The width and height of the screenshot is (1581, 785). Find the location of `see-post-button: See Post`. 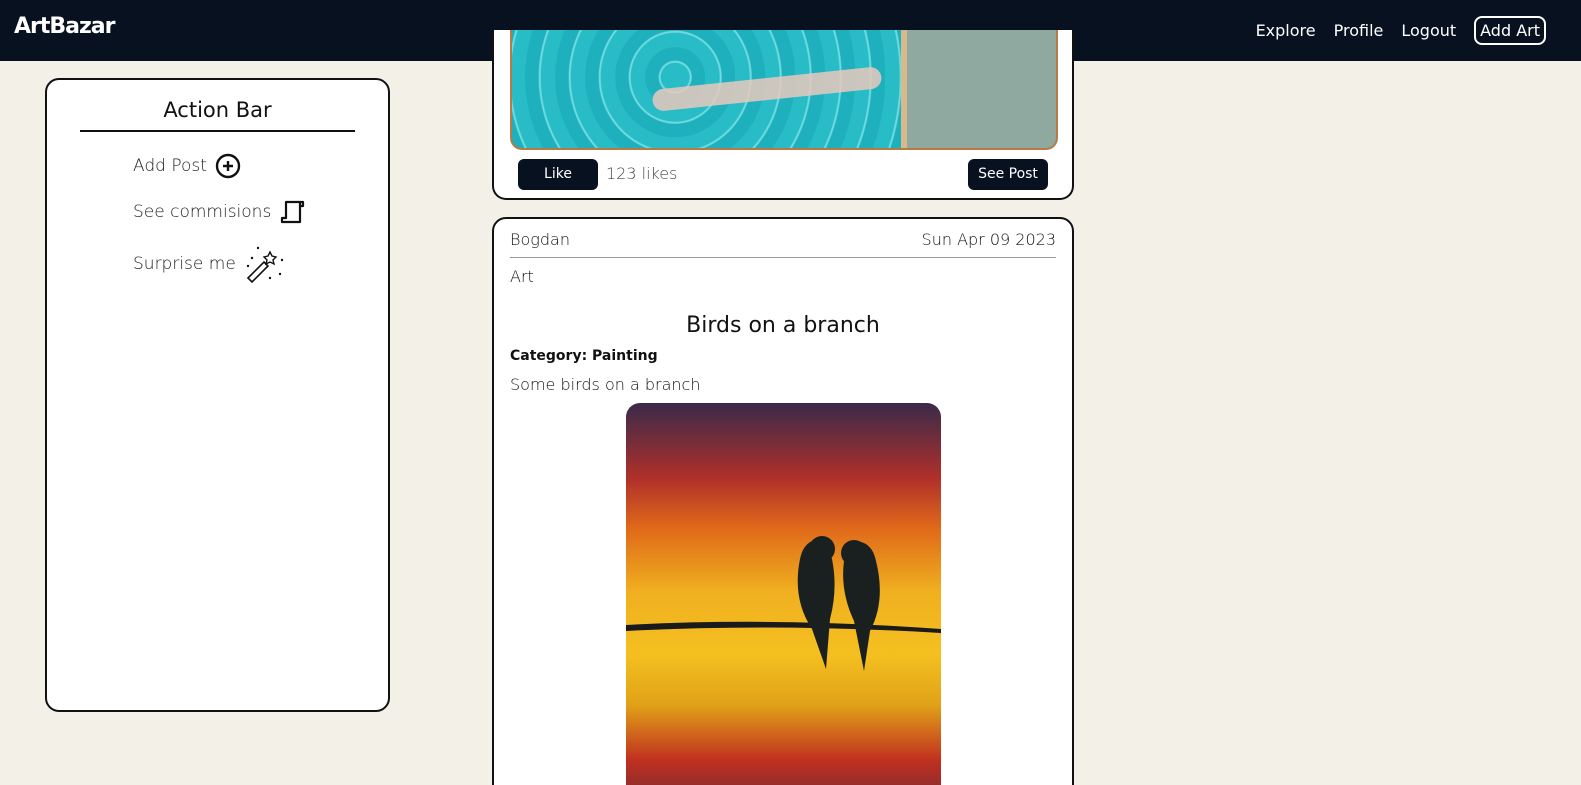

see-post-button: See Post is located at coordinates (1008, 174).